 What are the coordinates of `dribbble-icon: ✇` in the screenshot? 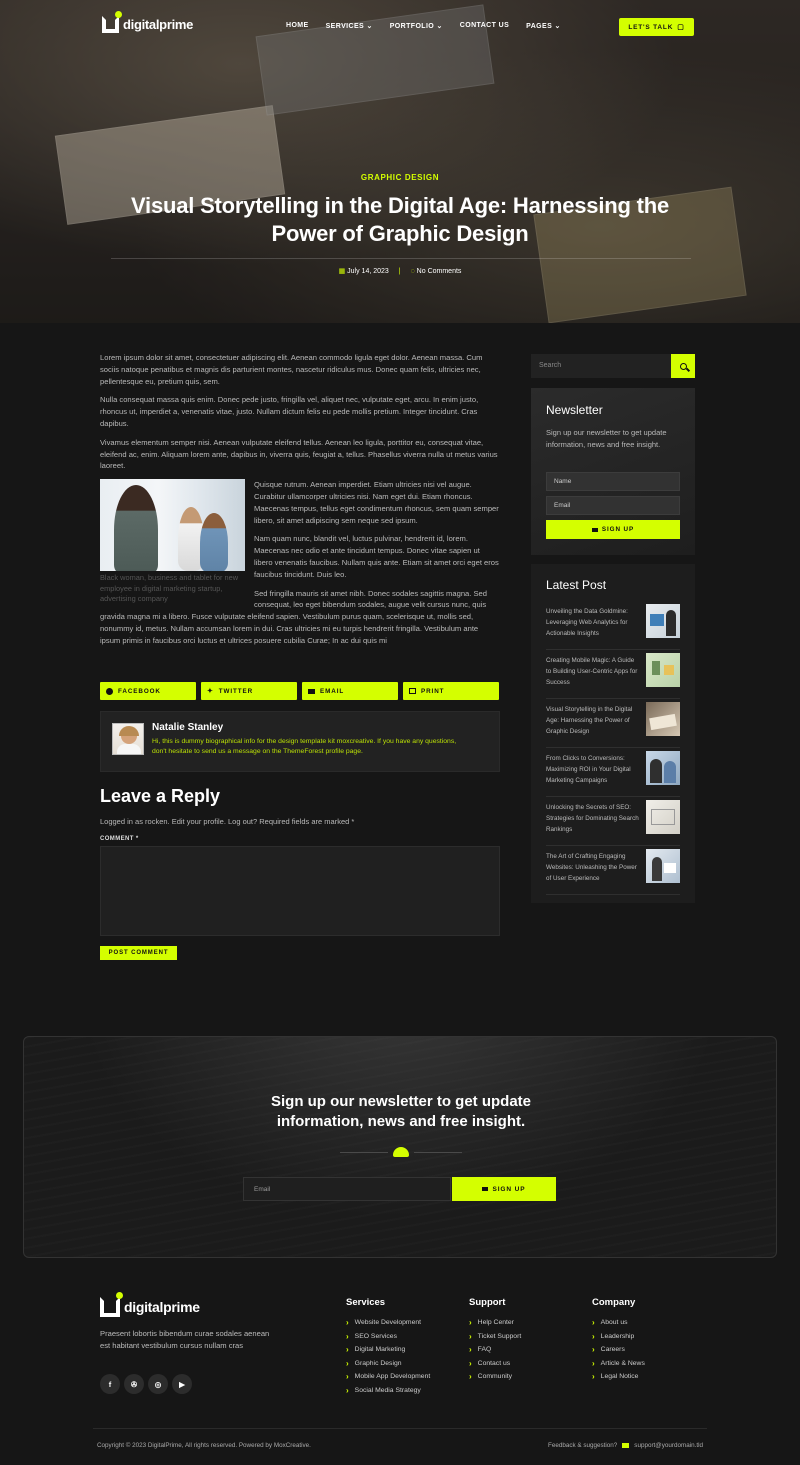 It's located at (134, 1384).